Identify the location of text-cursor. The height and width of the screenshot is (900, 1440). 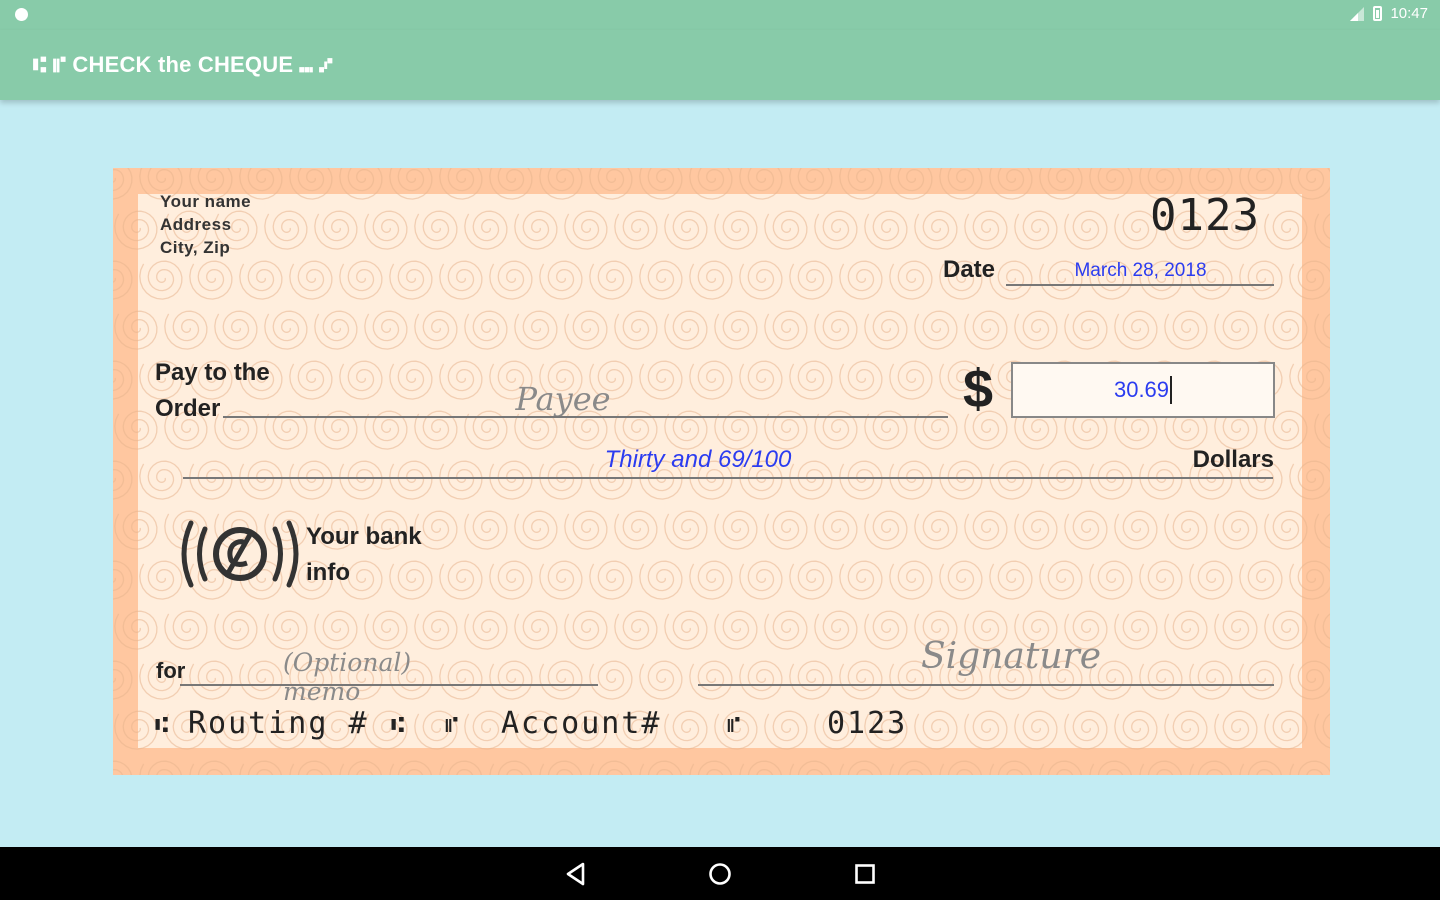
(1171, 390).